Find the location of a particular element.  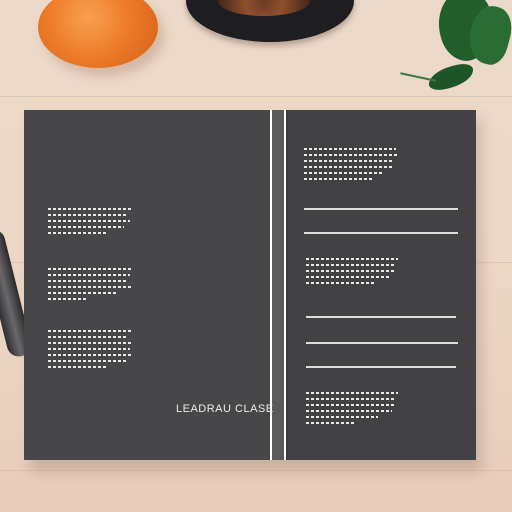

brochure-brand-label: LEADRAU CLASE is located at coordinates (225, 409).